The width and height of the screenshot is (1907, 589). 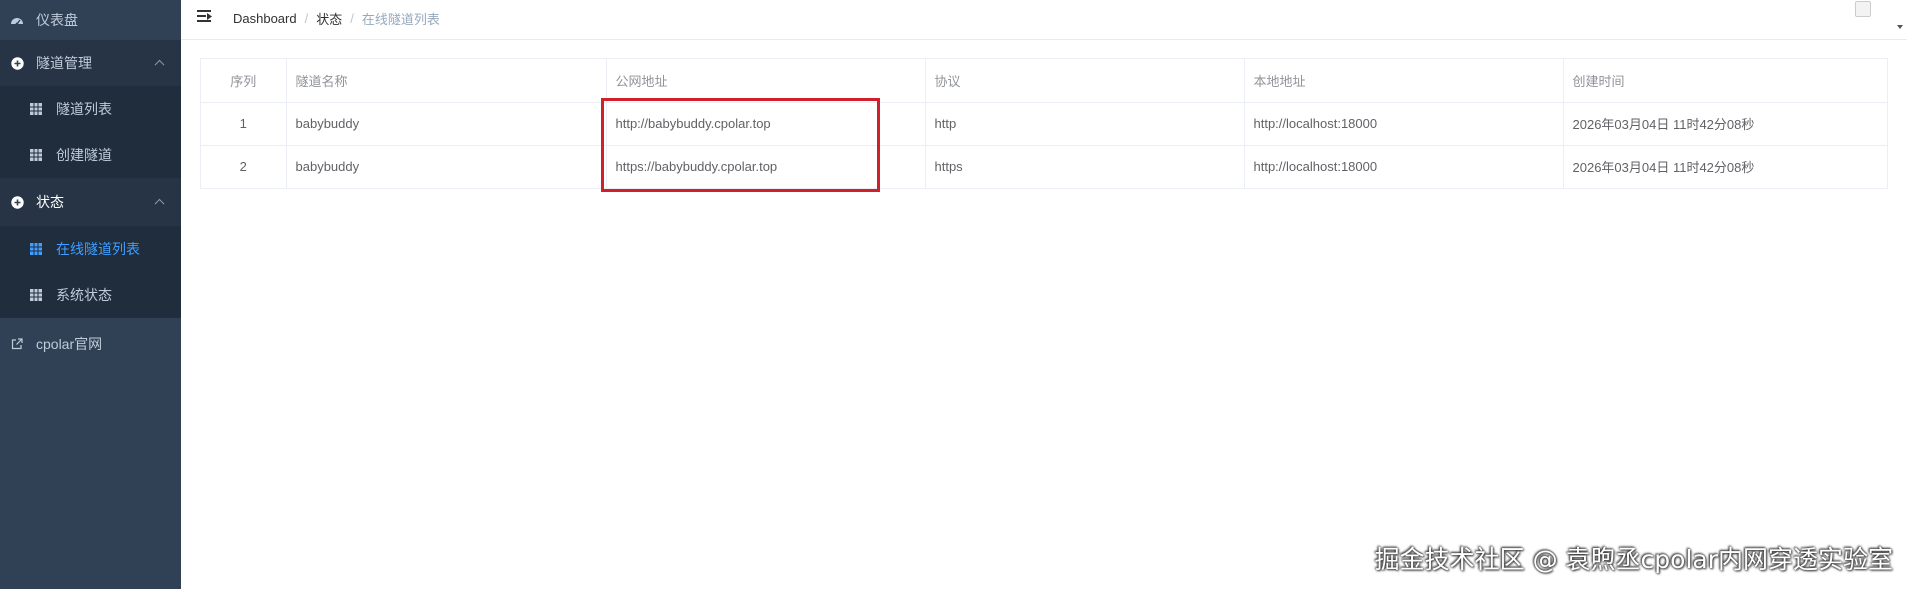 I want to click on table-header-row: 序列 隧道名称 公网地址 协议 本地地址 创建时间, so click(x=1044, y=81).